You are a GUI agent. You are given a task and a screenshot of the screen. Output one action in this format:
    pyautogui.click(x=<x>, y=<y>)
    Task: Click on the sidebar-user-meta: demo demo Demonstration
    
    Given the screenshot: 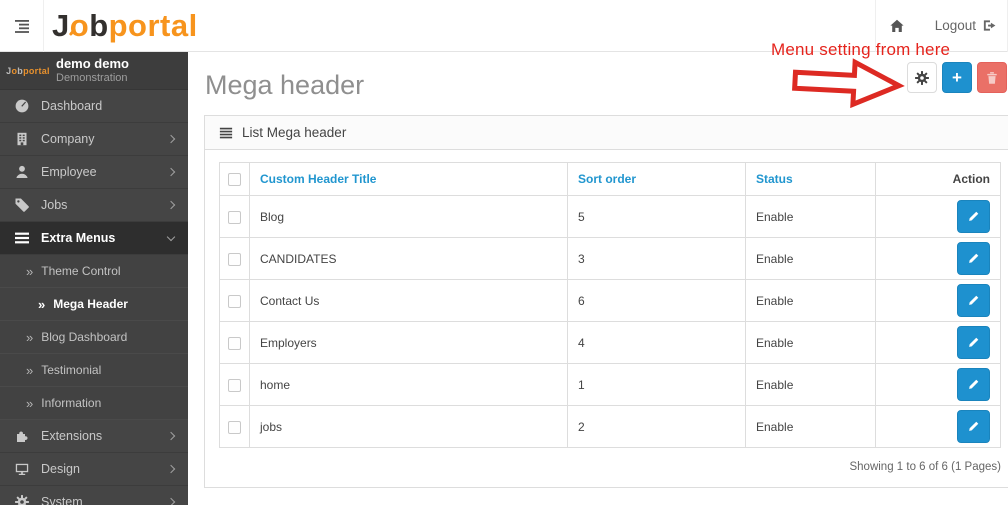 What is the action you would take?
    pyautogui.click(x=92, y=71)
    